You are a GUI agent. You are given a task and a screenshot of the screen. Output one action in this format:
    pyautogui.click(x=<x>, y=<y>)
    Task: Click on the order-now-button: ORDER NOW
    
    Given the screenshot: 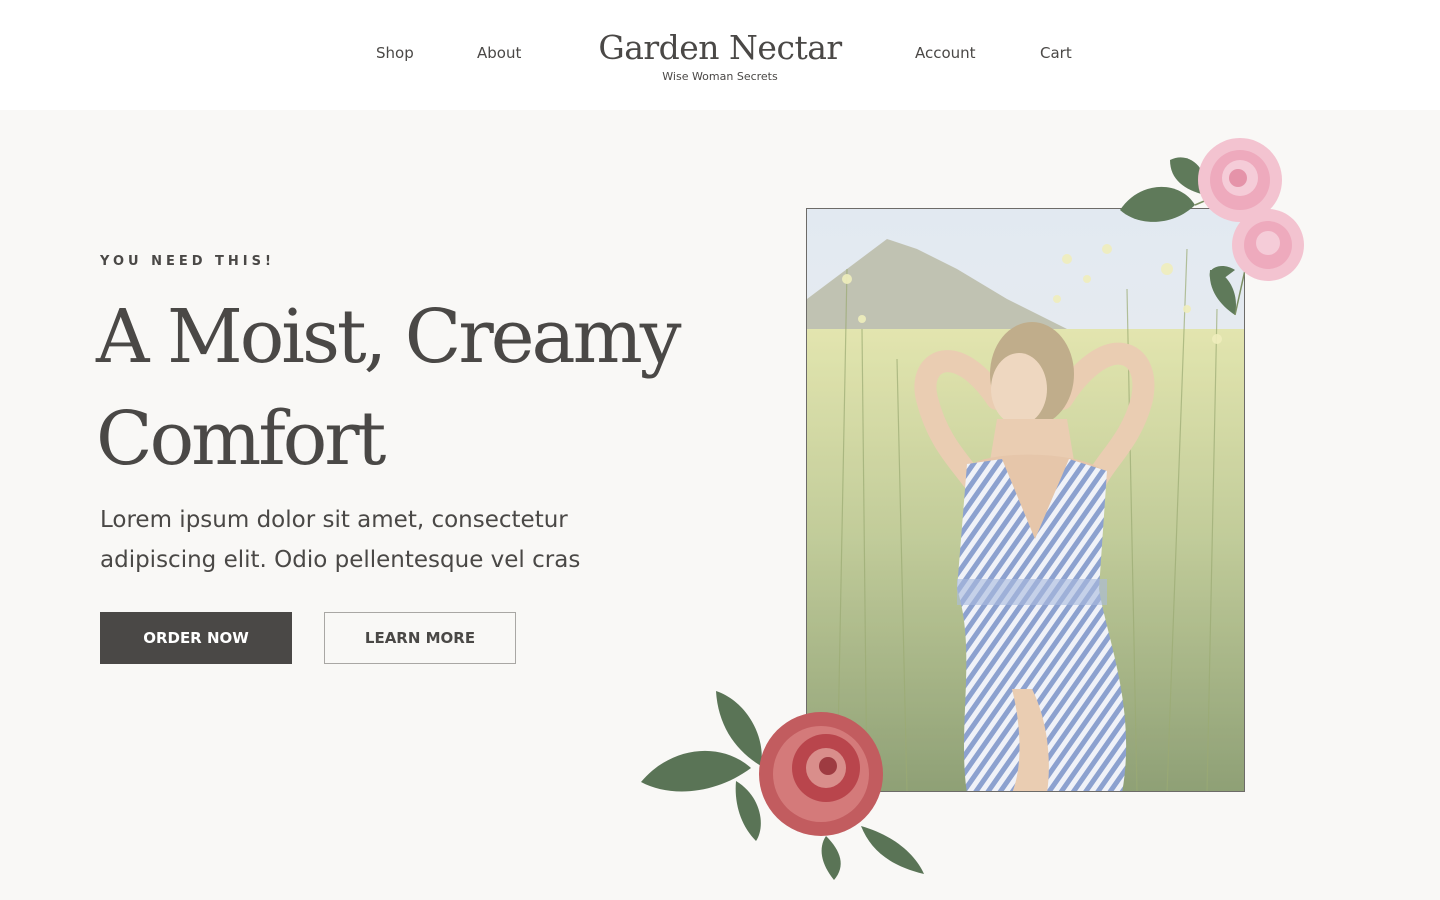 What is the action you would take?
    pyautogui.click(x=196, y=638)
    